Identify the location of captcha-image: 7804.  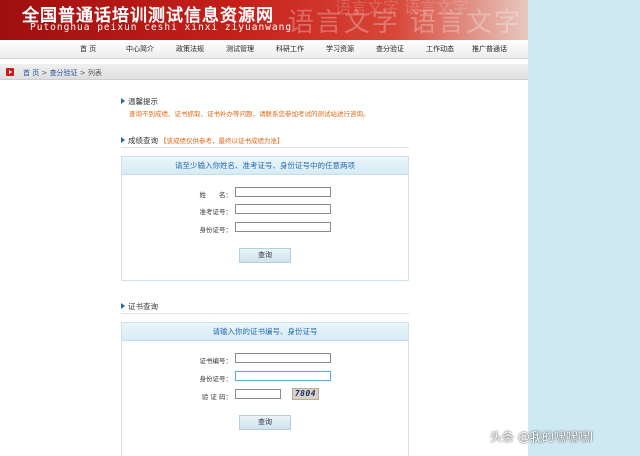
(305, 394).